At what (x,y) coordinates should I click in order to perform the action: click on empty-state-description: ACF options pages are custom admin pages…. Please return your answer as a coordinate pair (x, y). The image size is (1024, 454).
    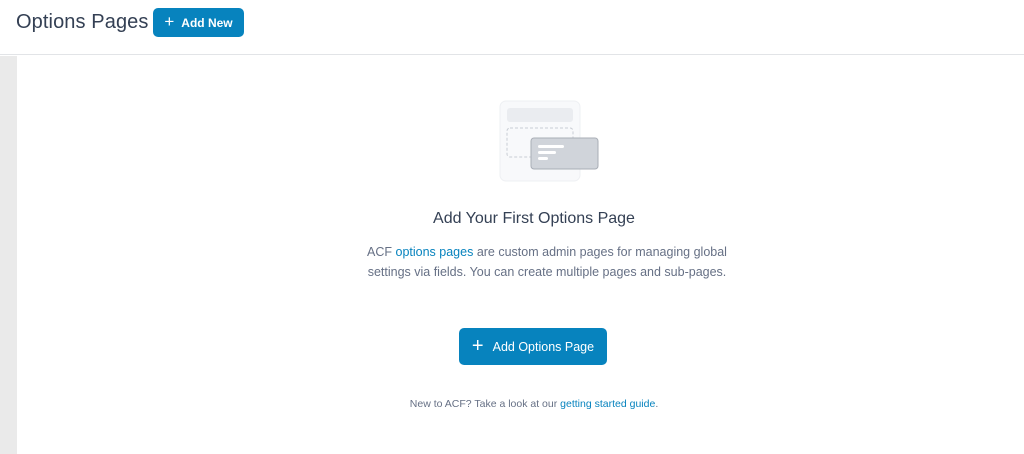
    Looking at the image, I should click on (547, 262).